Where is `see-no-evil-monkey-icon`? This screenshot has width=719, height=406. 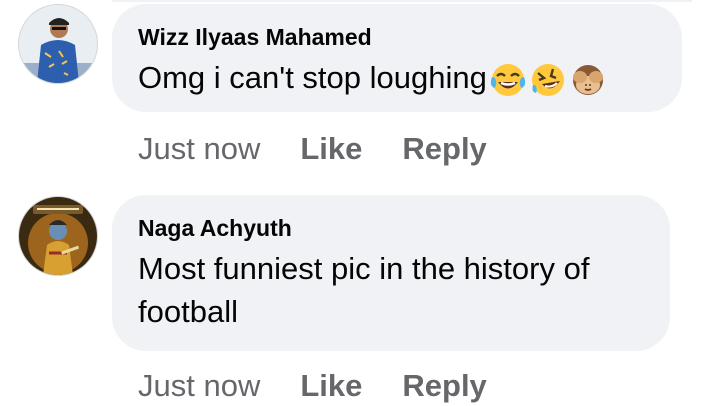 see-no-evil-monkey-icon is located at coordinates (588, 80).